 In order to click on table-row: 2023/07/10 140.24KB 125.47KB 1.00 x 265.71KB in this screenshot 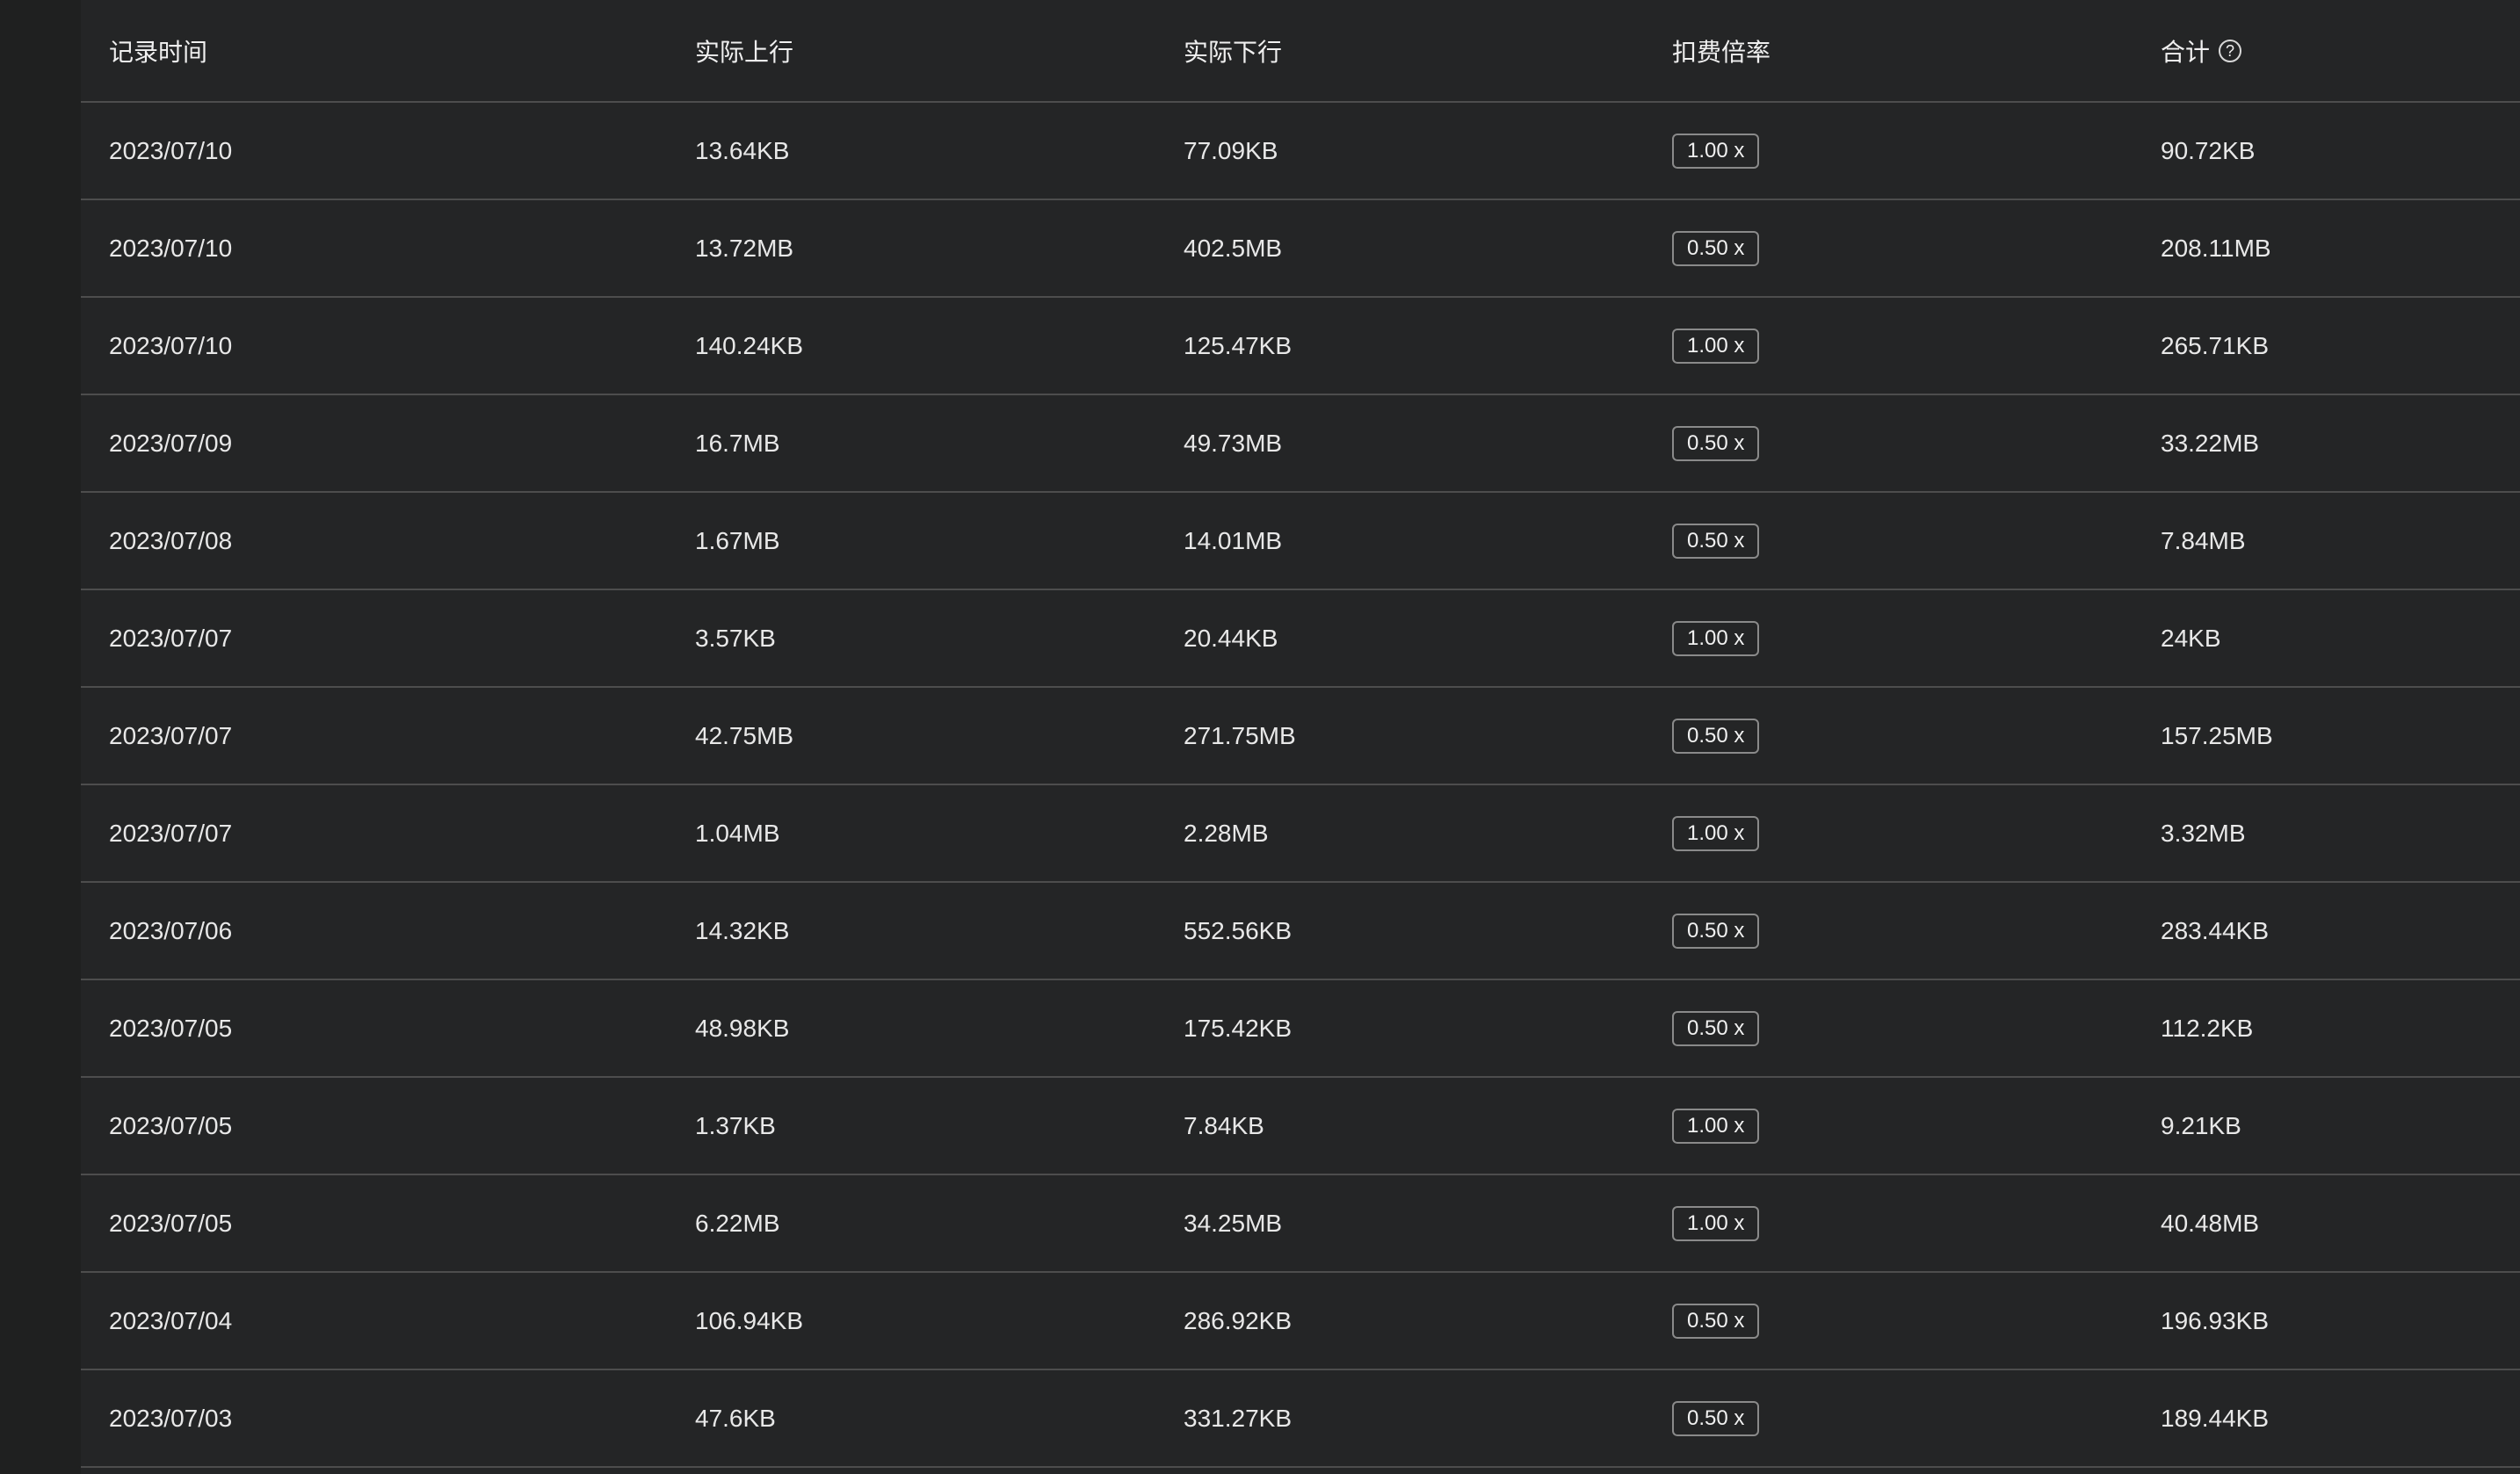, I will do `click(1300, 346)`.